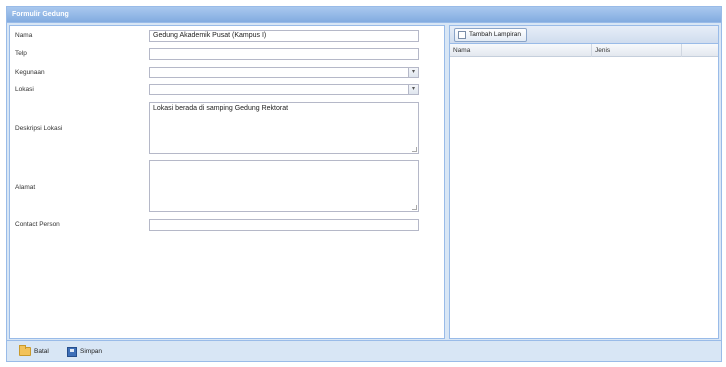 The width and height of the screenshot is (726, 367). What do you see at coordinates (72, 351) in the screenshot?
I see `save-disk-icon` at bounding box center [72, 351].